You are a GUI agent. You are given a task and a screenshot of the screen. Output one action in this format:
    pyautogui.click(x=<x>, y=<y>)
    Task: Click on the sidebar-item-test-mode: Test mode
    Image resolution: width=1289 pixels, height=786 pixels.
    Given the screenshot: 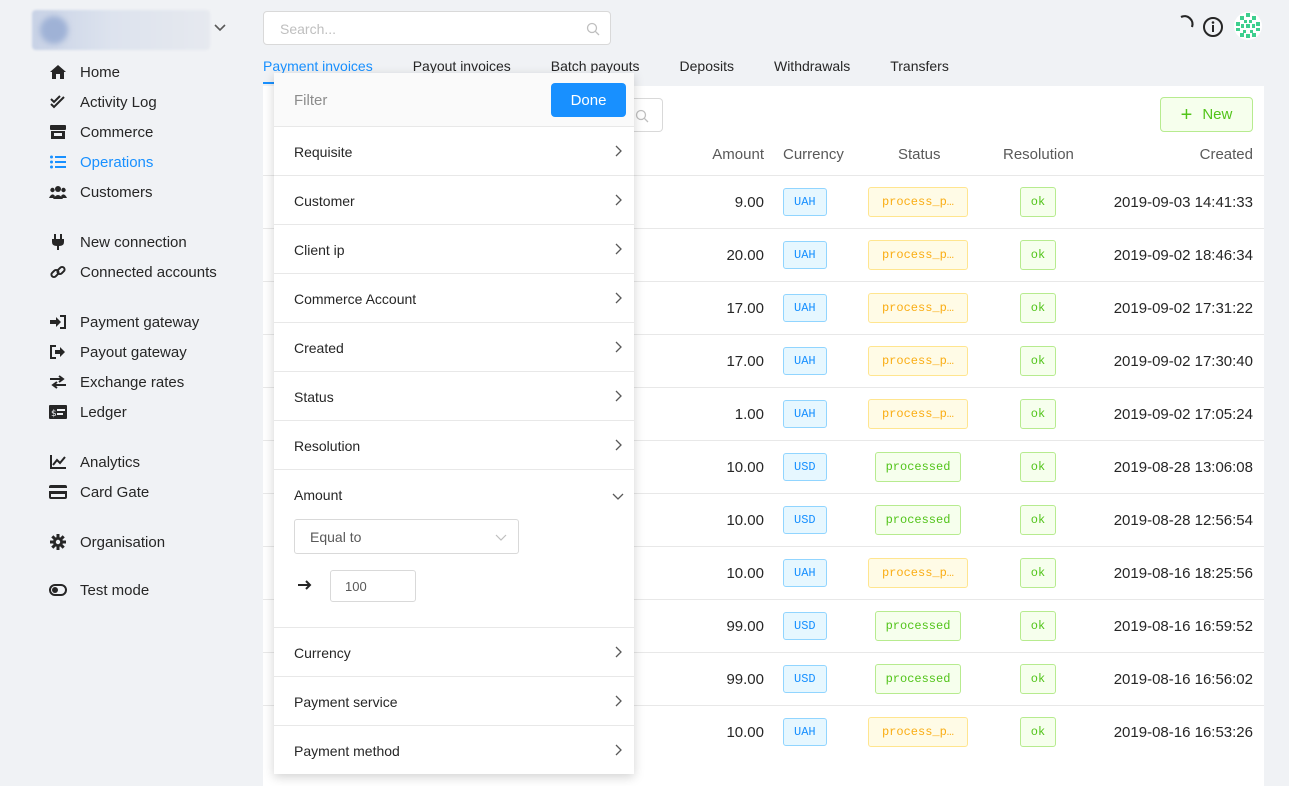 What is the action you would take?
    pyautogui.click(x=98, y=590)
    